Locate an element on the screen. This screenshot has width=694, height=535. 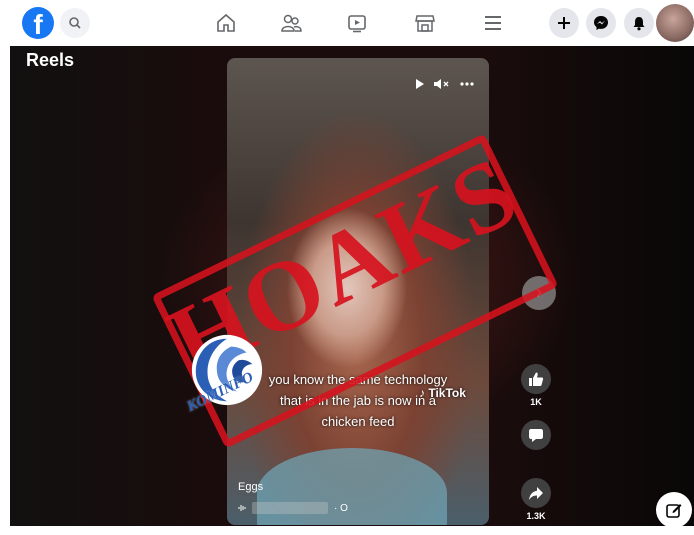
notifications-icon is located at coordinates (639, 24).